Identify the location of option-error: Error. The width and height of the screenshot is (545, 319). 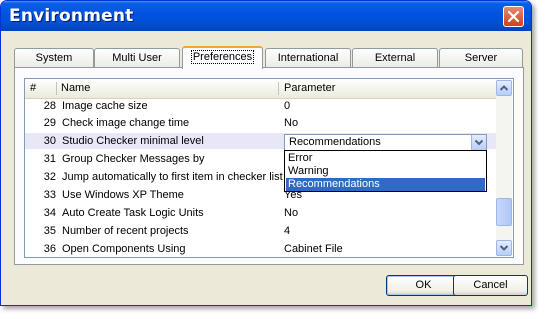
(385, 158).